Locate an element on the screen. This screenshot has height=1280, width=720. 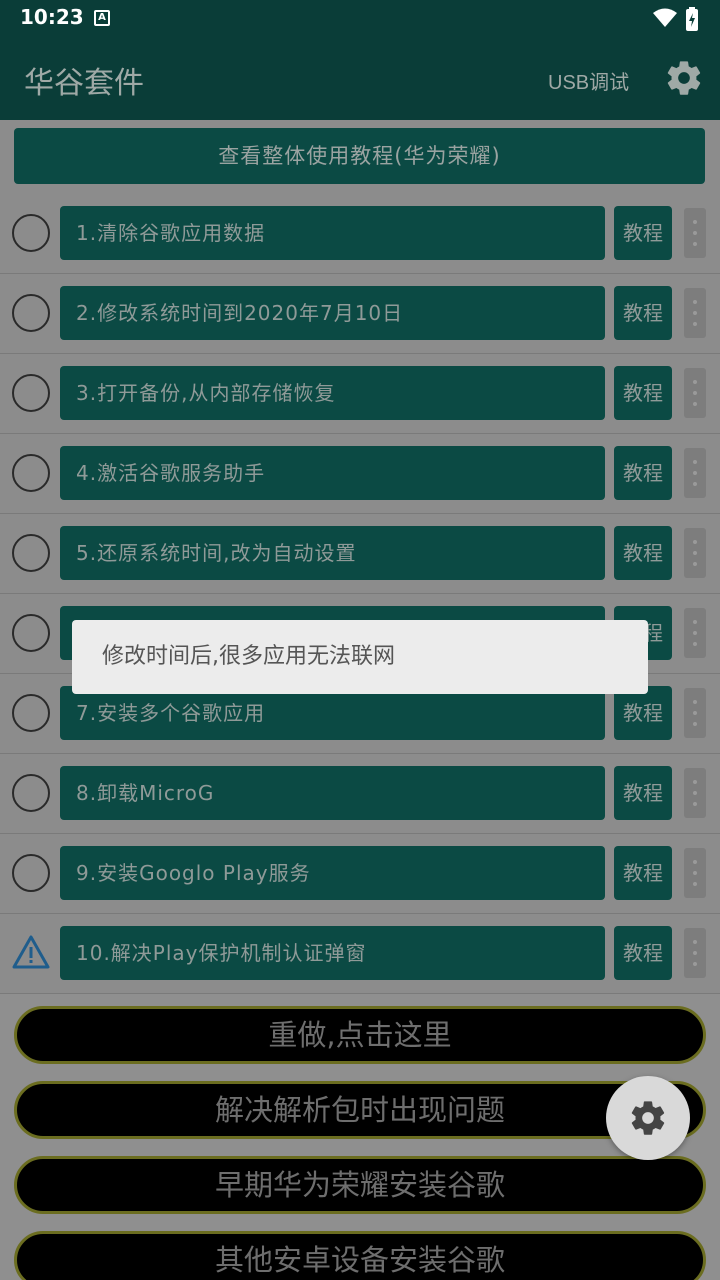
tutorial-bar: 查看整体使用教程(华为荣耀) is located at coordinates (360, 157).